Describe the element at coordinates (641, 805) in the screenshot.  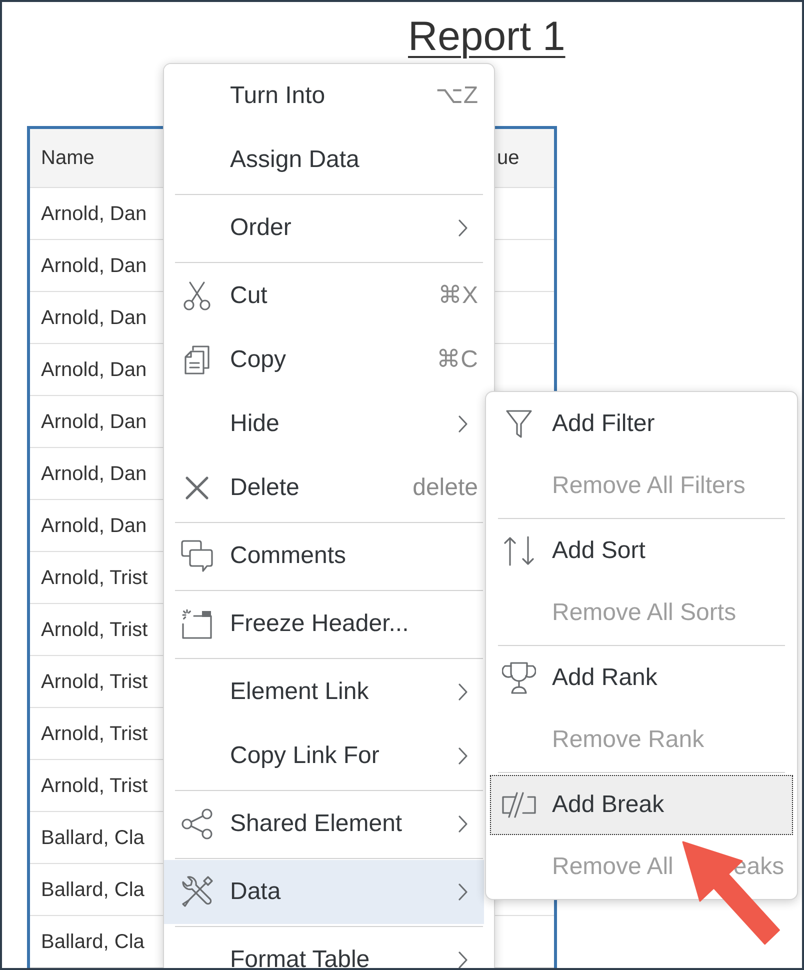
I see `menu-item: Add Break` at that location.